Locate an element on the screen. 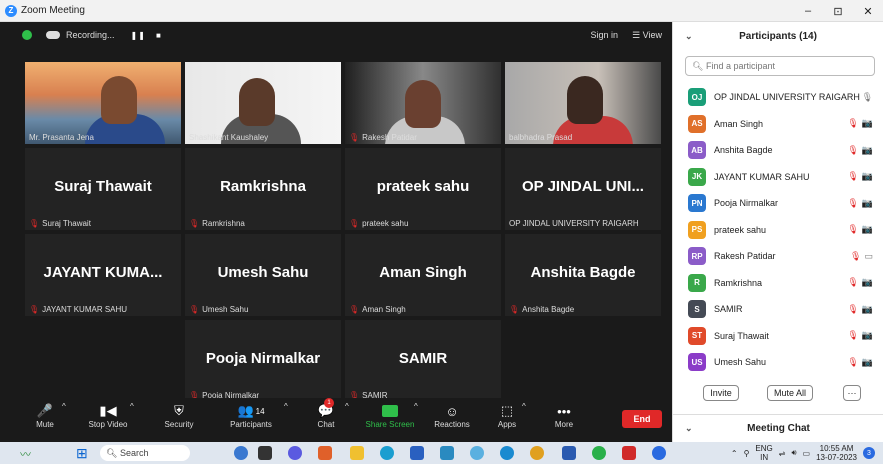  word-icon is located at coordinates (569, 453).